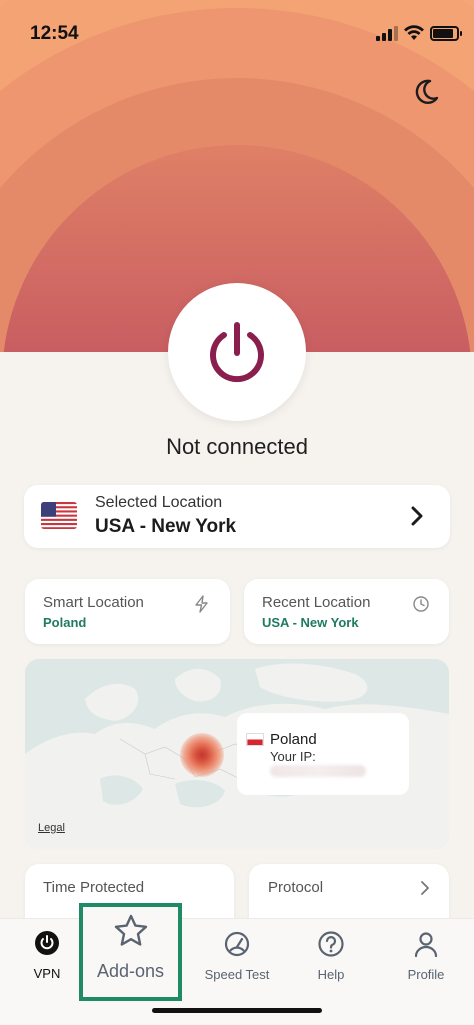 The width and height of the screenshot is (474, 1025). Describe the element at coordinates (159, 502) in the screenshot. I see `selected-location-label: Selected Location` at that location.